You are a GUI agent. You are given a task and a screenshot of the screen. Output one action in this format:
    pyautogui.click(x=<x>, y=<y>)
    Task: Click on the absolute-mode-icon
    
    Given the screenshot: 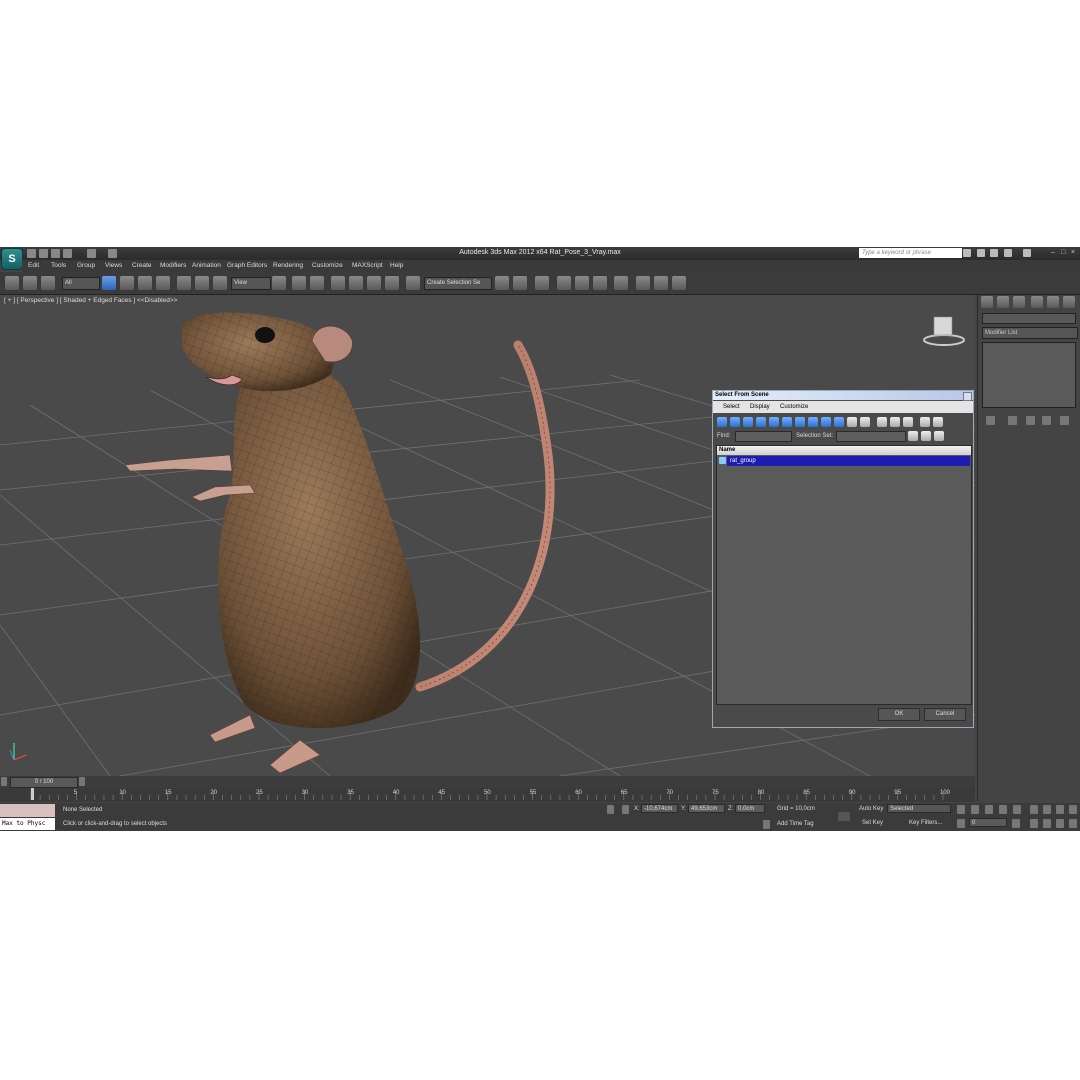 What is the action you would take?
    pyautogui.click(x=625, y=809)
    